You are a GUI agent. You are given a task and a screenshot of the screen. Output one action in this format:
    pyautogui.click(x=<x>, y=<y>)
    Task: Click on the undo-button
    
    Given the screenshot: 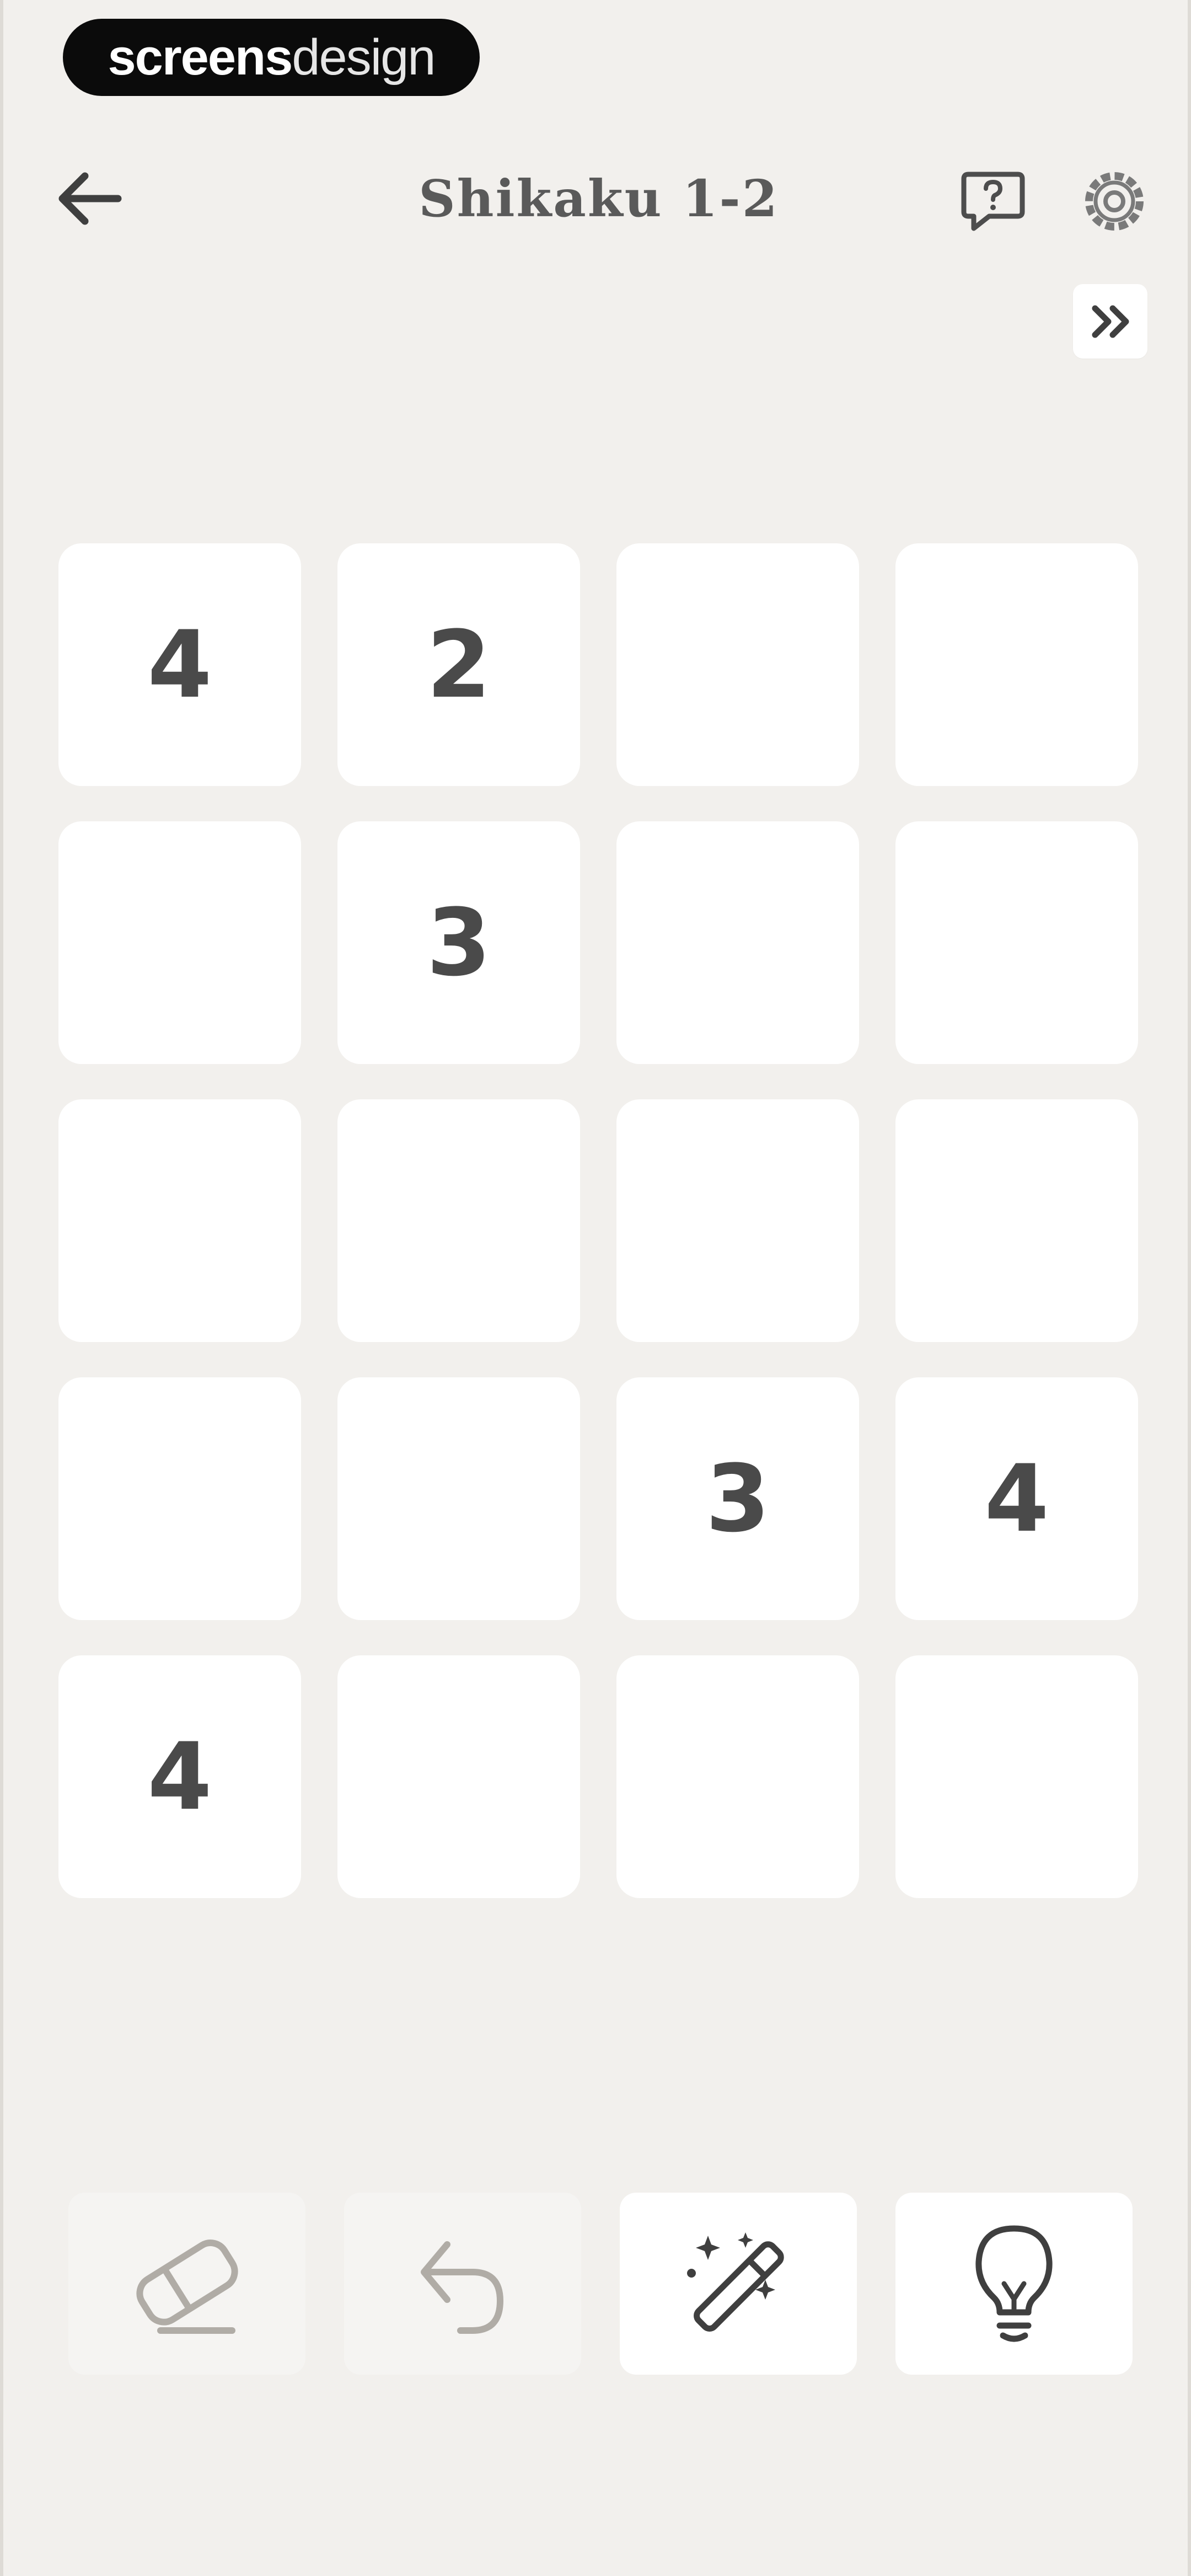 What is the action you would take?
    pyautogui.click(x=462, y=2284)
    